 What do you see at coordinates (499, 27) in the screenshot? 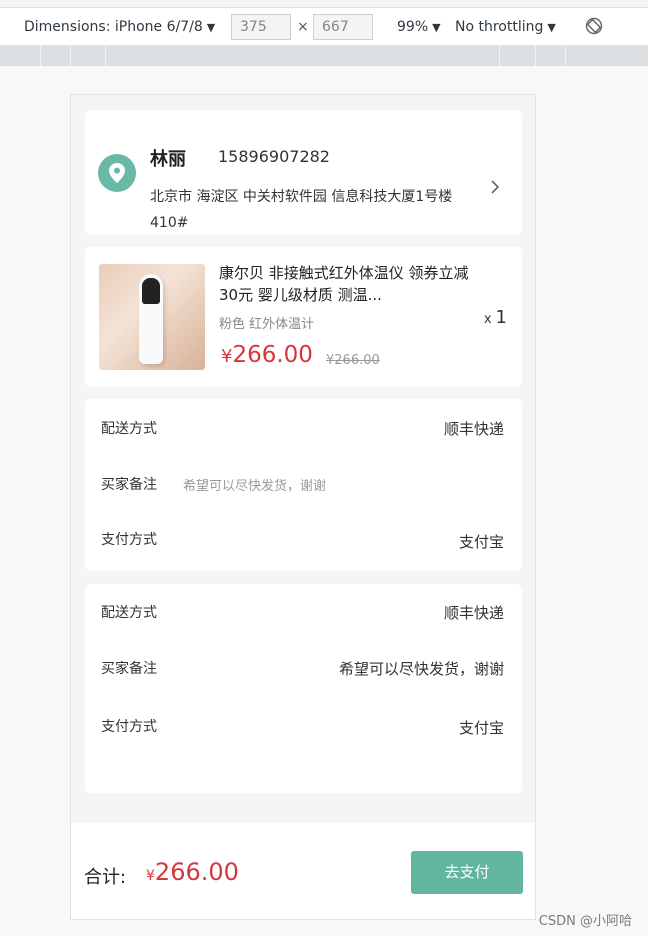
I see `throttling-label: No throttling` at bounding box center [499, 27].